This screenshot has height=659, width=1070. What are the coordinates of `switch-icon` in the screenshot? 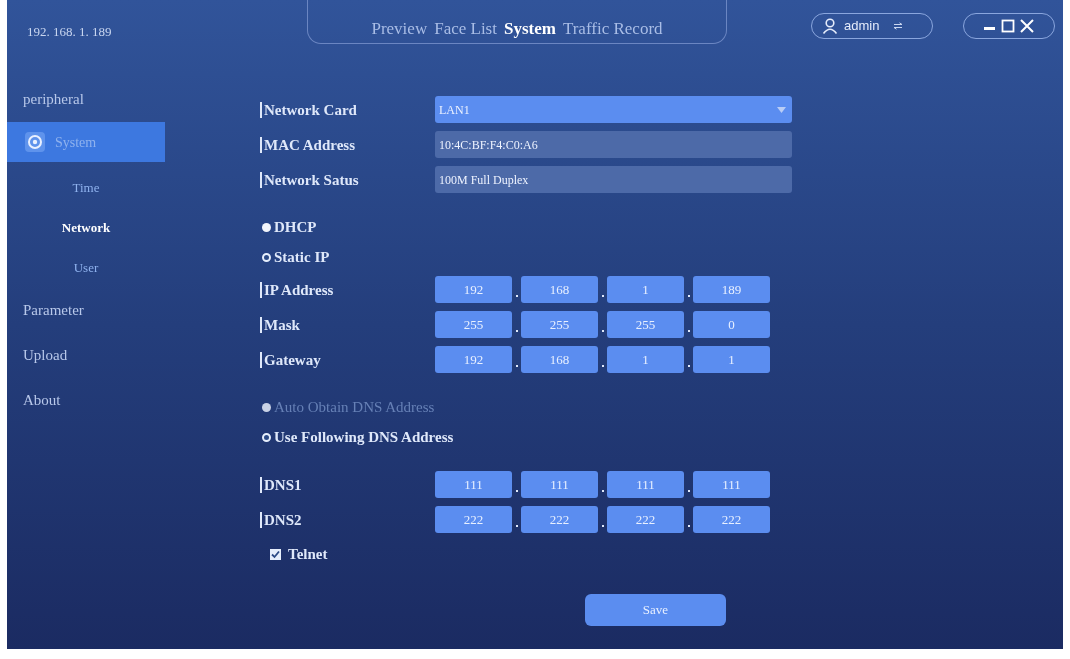 It's located at (898, 26).